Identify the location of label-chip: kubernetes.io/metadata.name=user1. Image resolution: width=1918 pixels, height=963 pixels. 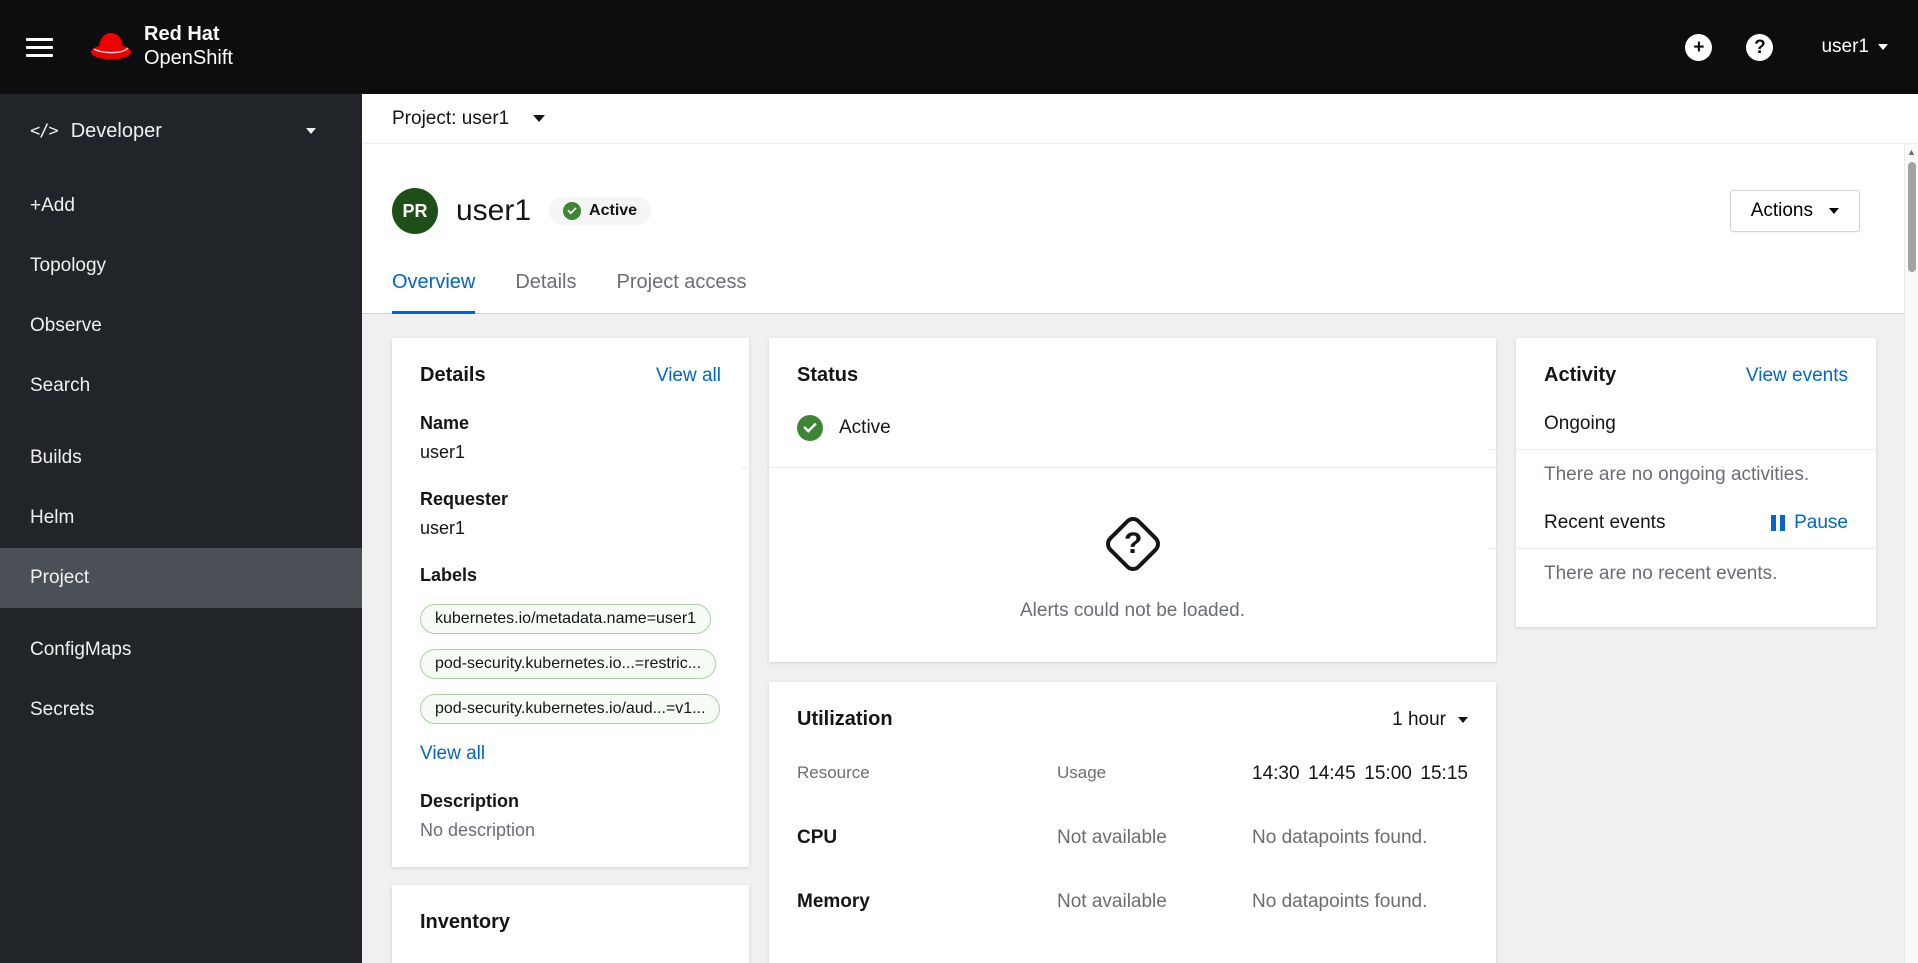
(566, 619).